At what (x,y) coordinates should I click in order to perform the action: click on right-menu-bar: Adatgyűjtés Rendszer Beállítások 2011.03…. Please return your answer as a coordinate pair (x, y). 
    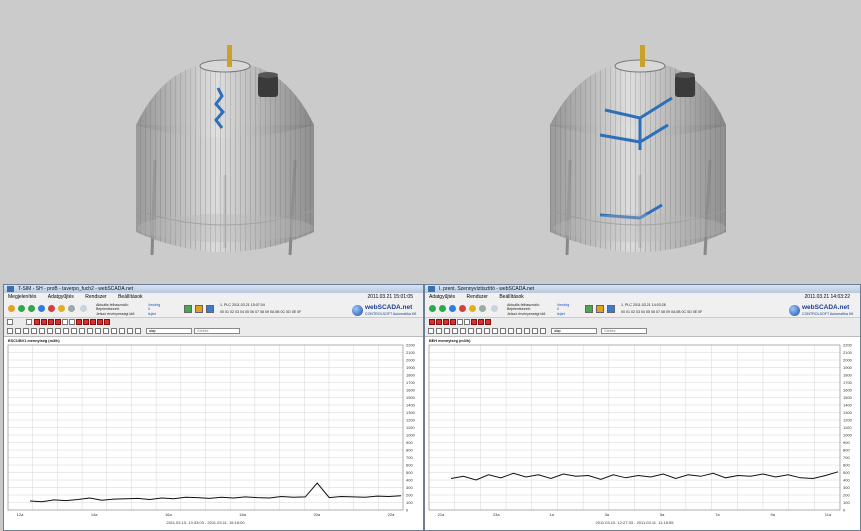
    Looking at the image, I should click on (642, 297).